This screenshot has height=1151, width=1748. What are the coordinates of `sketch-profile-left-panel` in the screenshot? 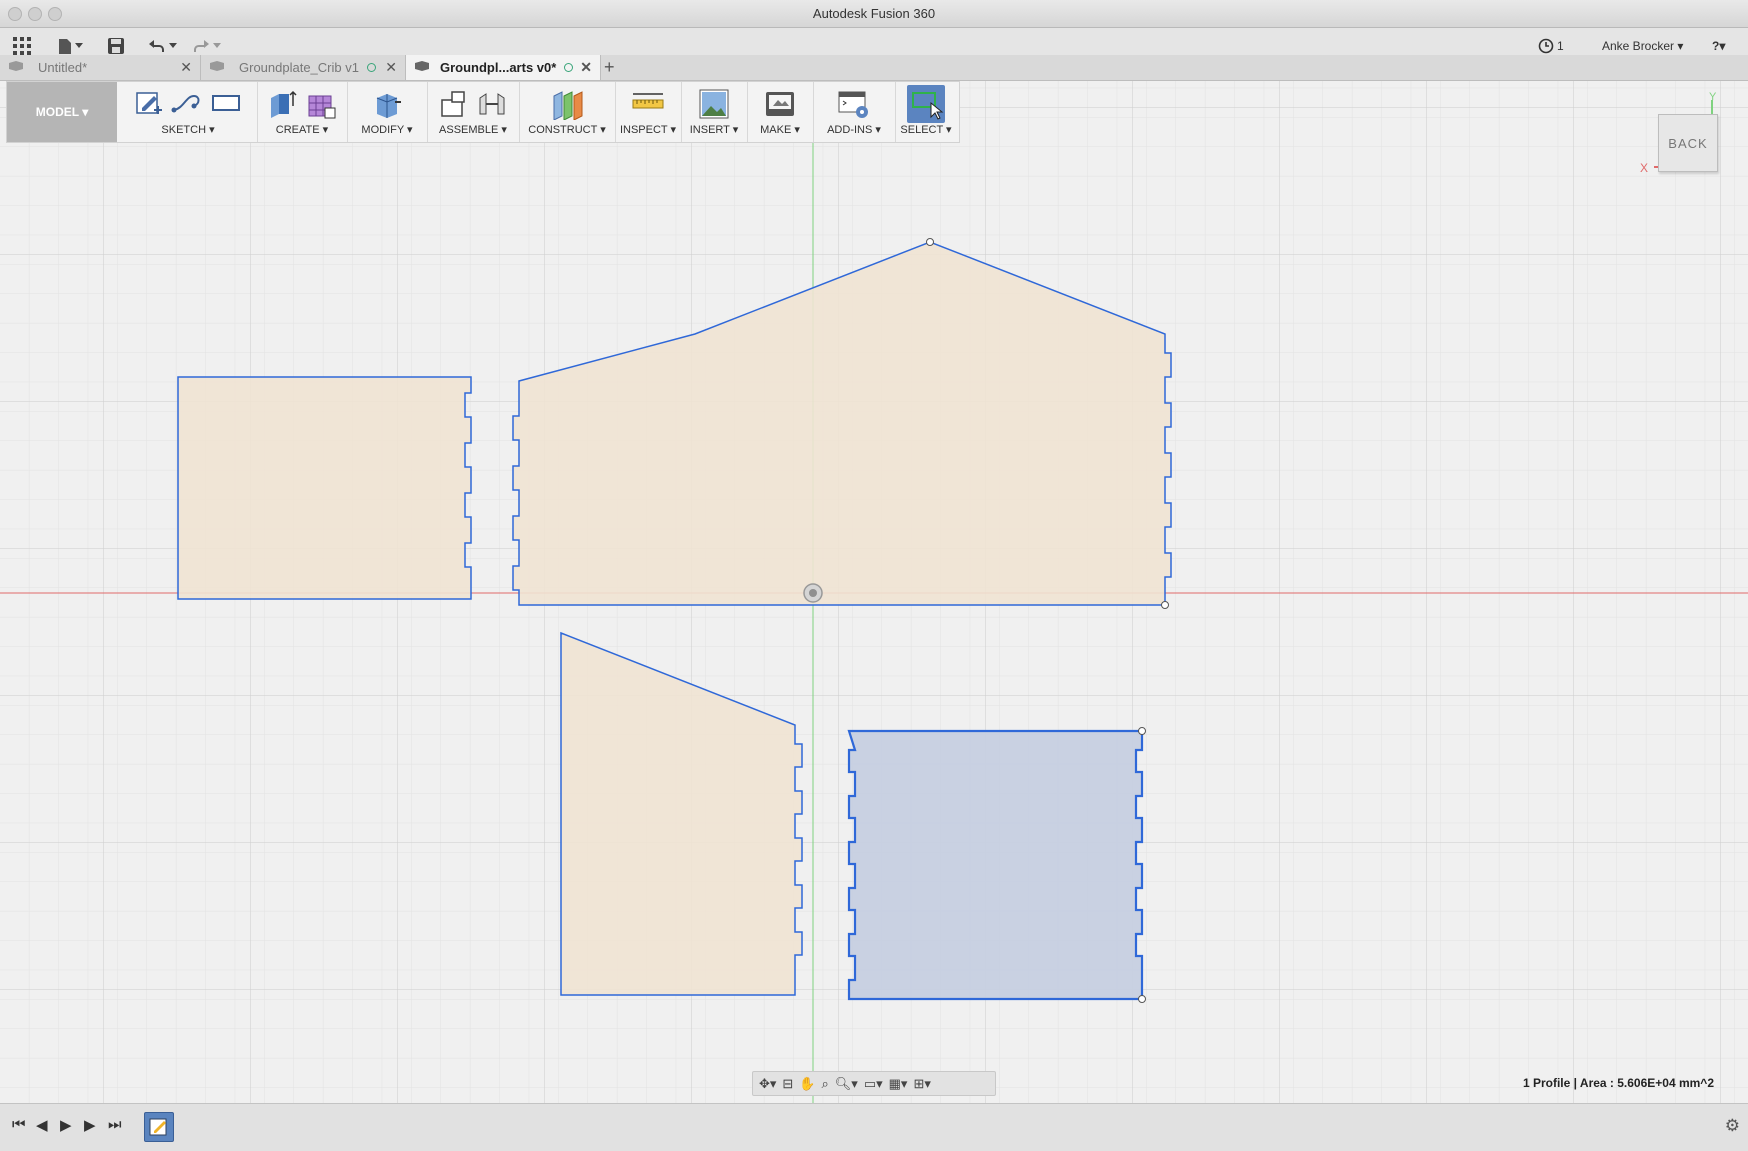 It's located at (324, 488).